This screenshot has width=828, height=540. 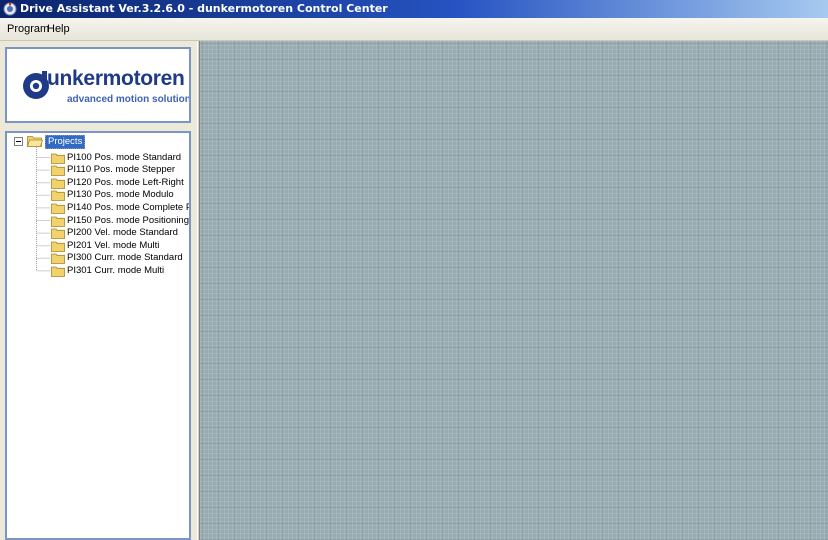 I want to click on tree-item: PI140 Pos. mode Complete Posit, so click(x=98, y=208).